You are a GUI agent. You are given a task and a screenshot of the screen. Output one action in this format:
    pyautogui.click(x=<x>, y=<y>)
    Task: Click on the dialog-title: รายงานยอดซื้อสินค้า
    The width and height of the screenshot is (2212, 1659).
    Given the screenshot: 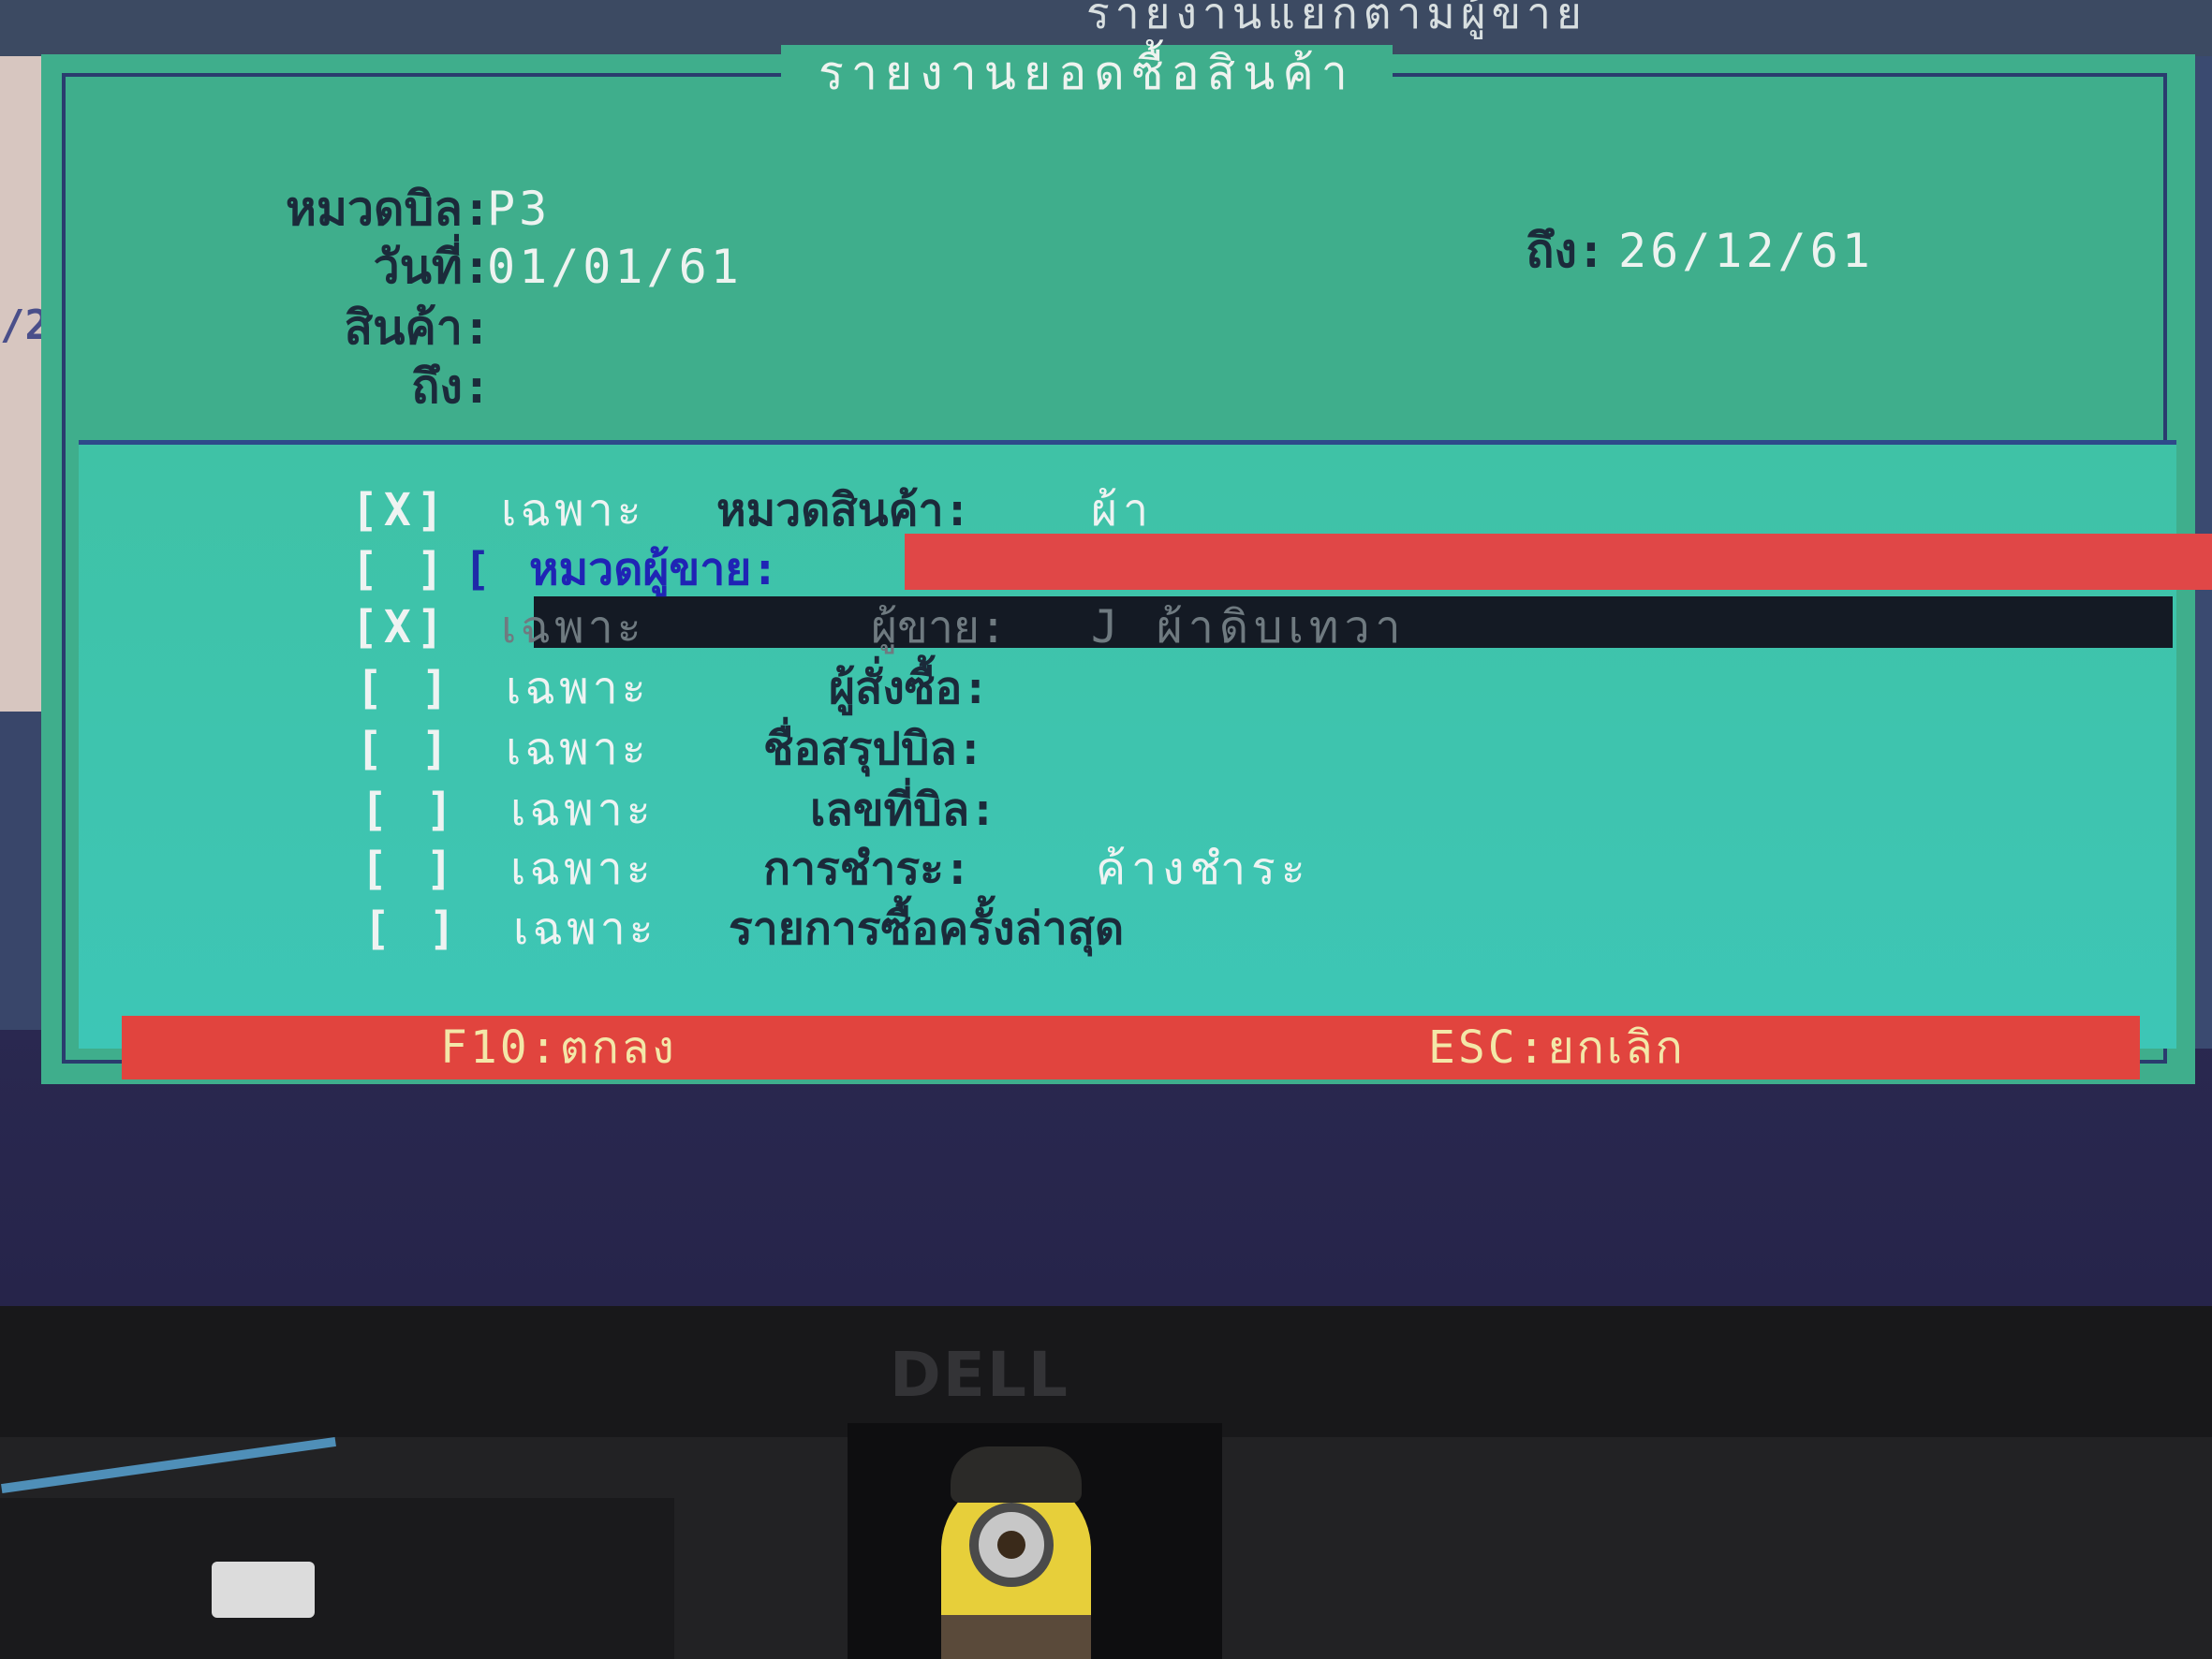 What is the action you would take?
    pyautogui.click(x=1087, y=73)
    